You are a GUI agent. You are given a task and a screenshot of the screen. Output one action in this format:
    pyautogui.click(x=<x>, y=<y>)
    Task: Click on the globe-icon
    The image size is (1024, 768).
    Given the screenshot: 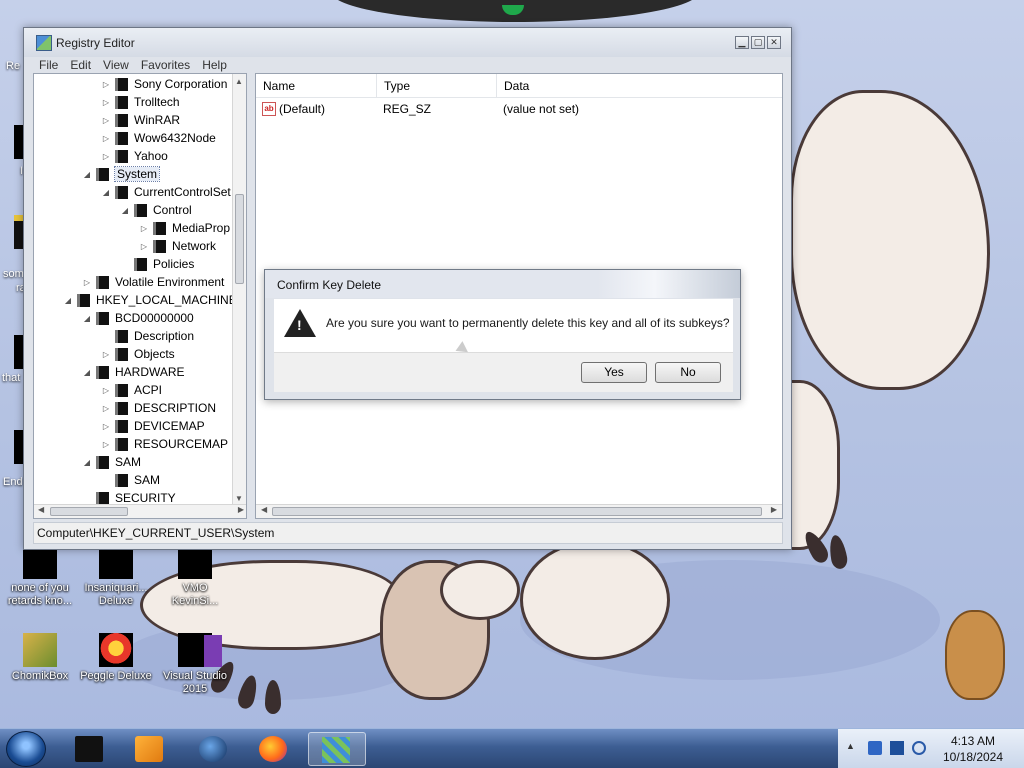 What is the action you would take?
    pyautogui.click(x=213, y=749)
    